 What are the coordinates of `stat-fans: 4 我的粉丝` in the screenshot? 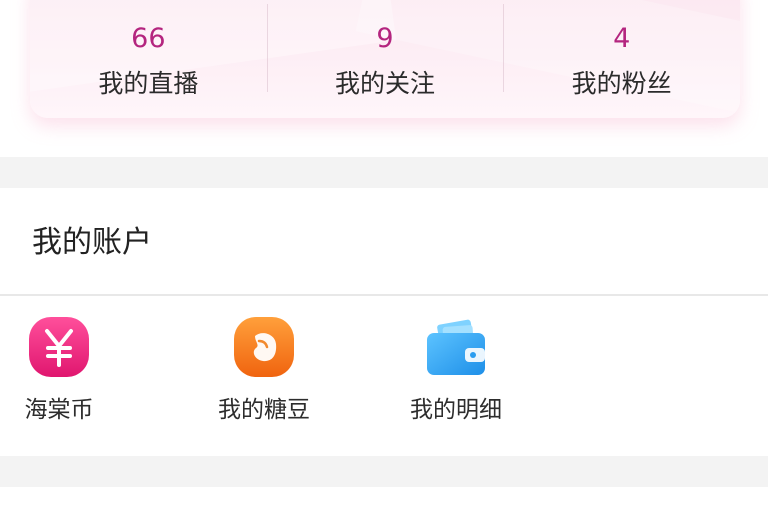 It's located at (621, 59).